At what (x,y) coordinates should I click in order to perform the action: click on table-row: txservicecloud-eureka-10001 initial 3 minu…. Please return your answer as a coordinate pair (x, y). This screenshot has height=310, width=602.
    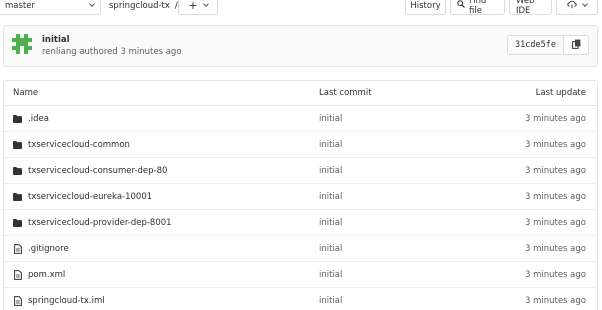
    Looking at the image, I should click on (300, 197).